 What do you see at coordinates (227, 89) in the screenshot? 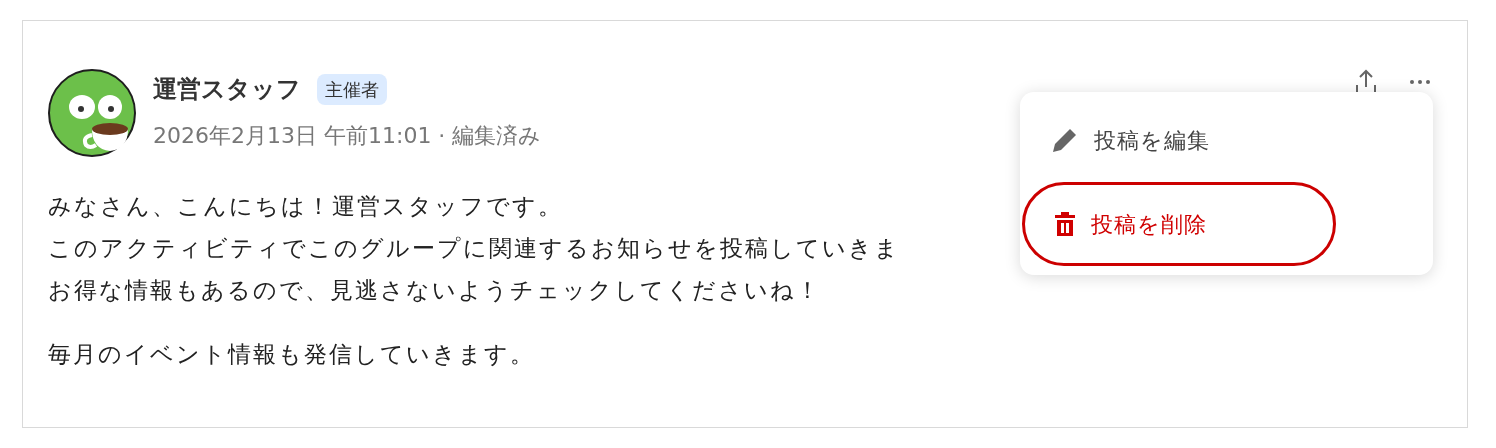
I see `author-name: 運営スタッフ` at bounding box center [227, 89].